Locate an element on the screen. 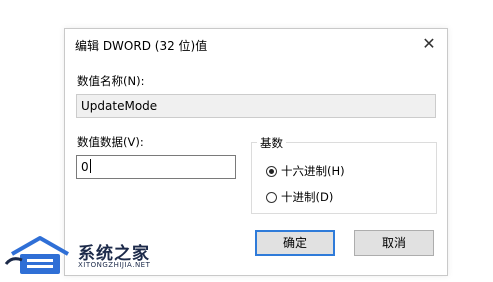 This screenshot has width=493, height=282. close-icon: ✕ is located at coordinates (429, 44).